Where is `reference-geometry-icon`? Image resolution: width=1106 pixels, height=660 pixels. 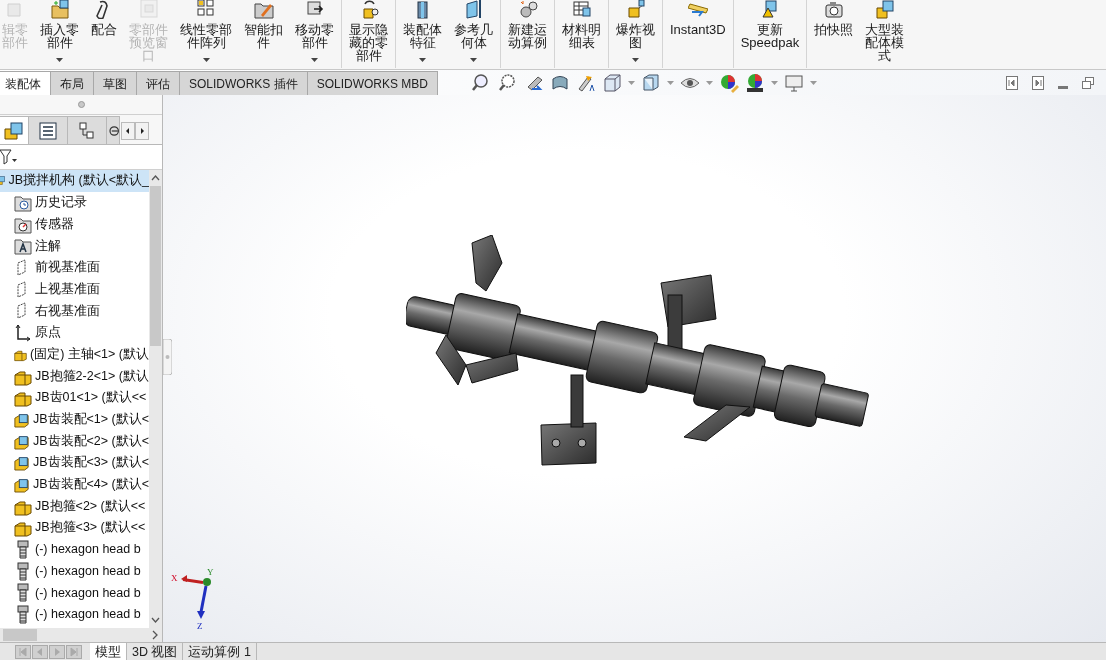
reference-geometry-icon is located at coordinates (473, 9).